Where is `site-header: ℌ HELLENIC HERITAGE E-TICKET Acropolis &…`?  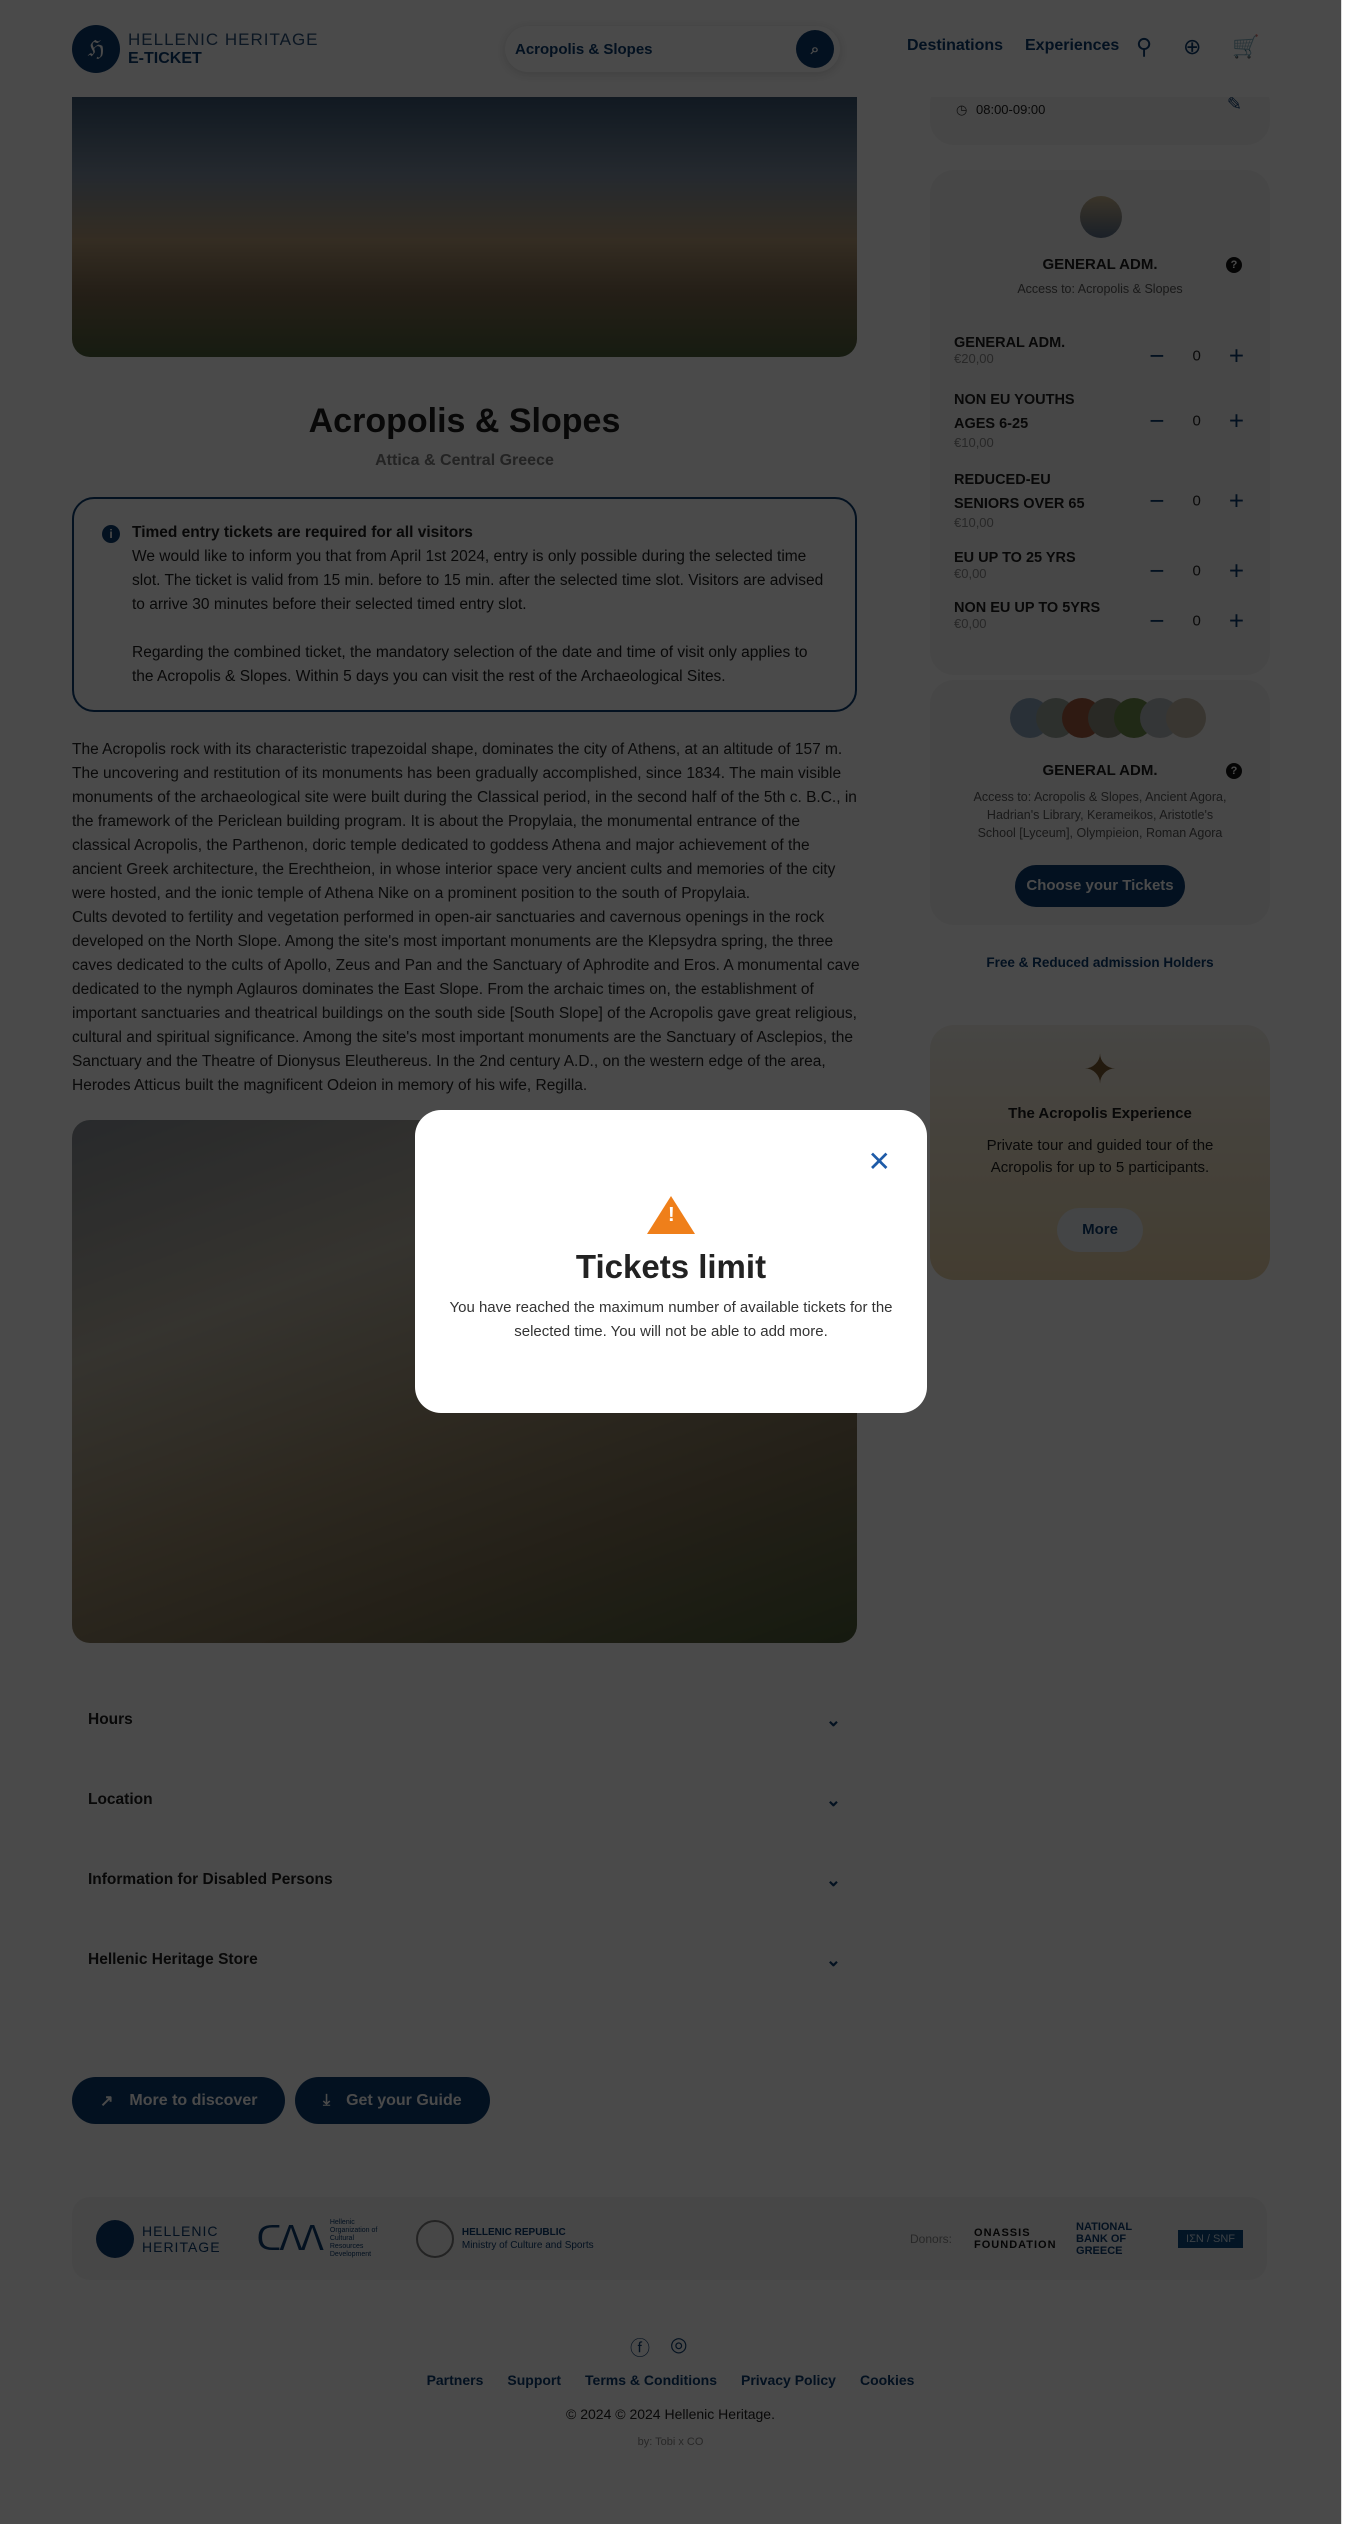
site-header: ℌ HELLENIC HERITAGE E-TICKET Acropolis &… is located at coordinates (670, 48).